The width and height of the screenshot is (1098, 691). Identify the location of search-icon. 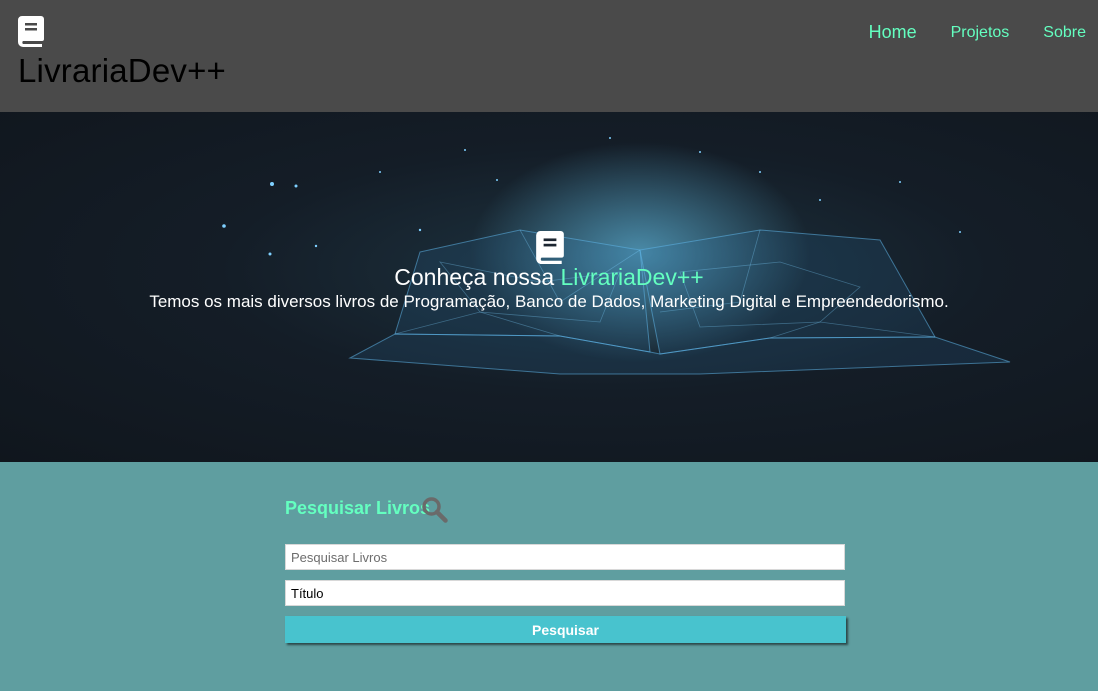
(435, 510).